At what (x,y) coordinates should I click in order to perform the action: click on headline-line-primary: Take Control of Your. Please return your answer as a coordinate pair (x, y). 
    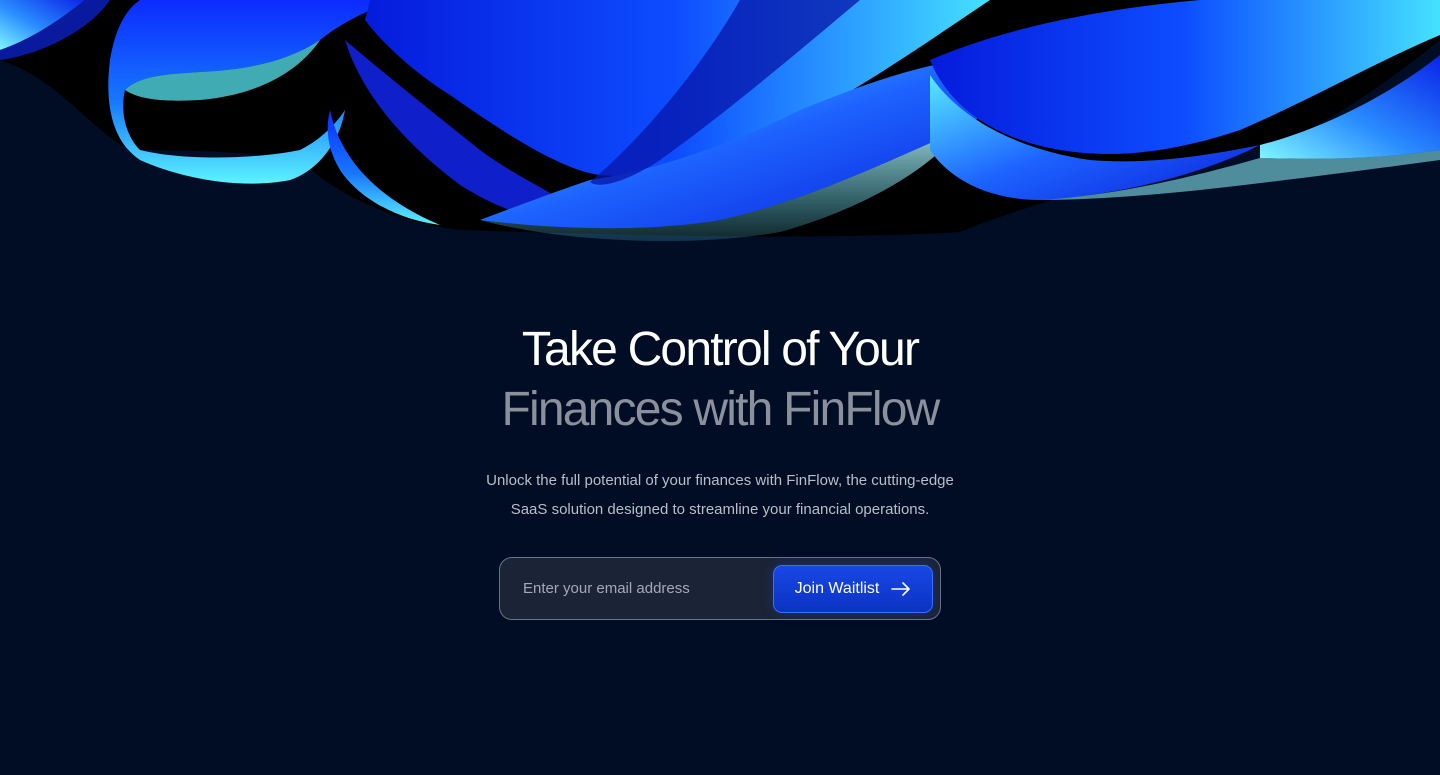
    Looking at the image, I should click on (720, 349).